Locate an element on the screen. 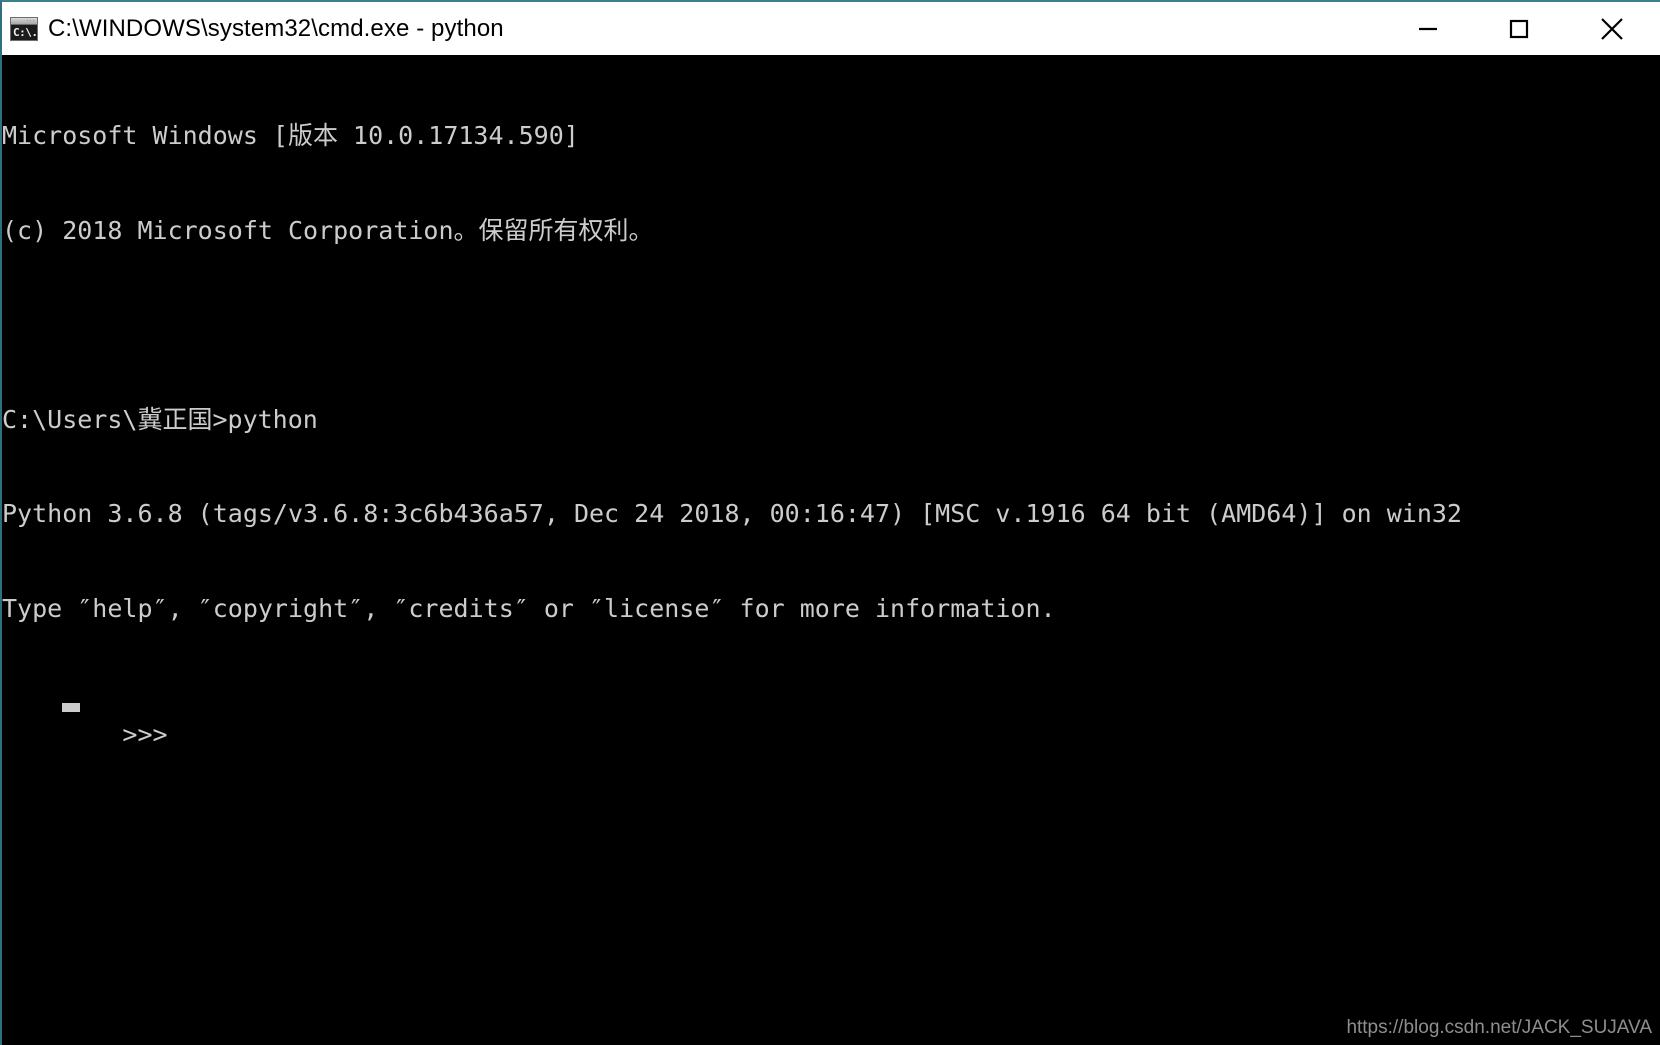  minimize-icon is located at coordinates (1427, 28).